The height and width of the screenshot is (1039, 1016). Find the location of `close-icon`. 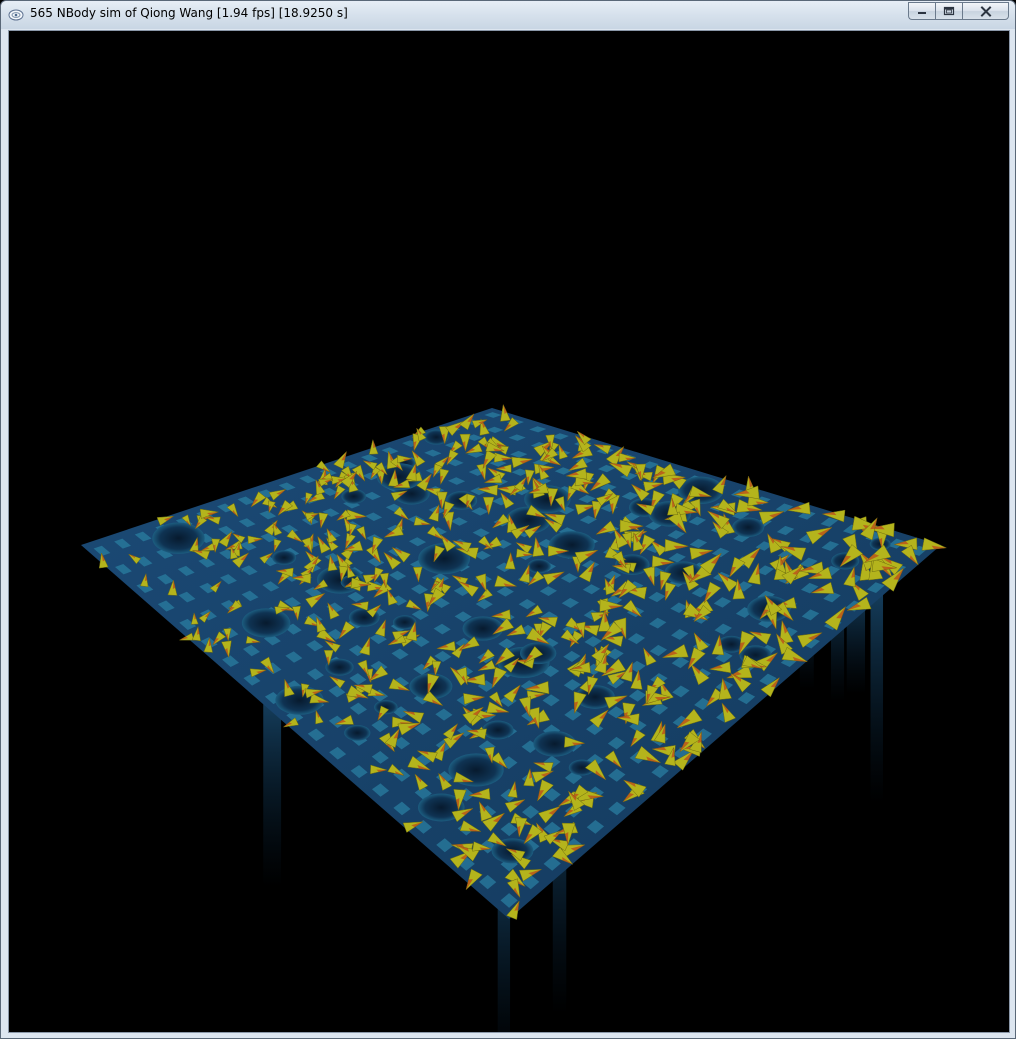

close-icon is located at coordinates (985, 11).